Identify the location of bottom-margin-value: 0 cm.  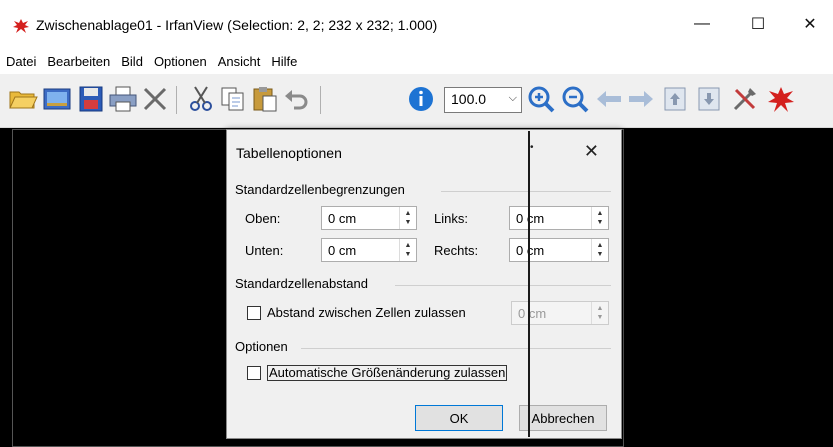
(342, 250).